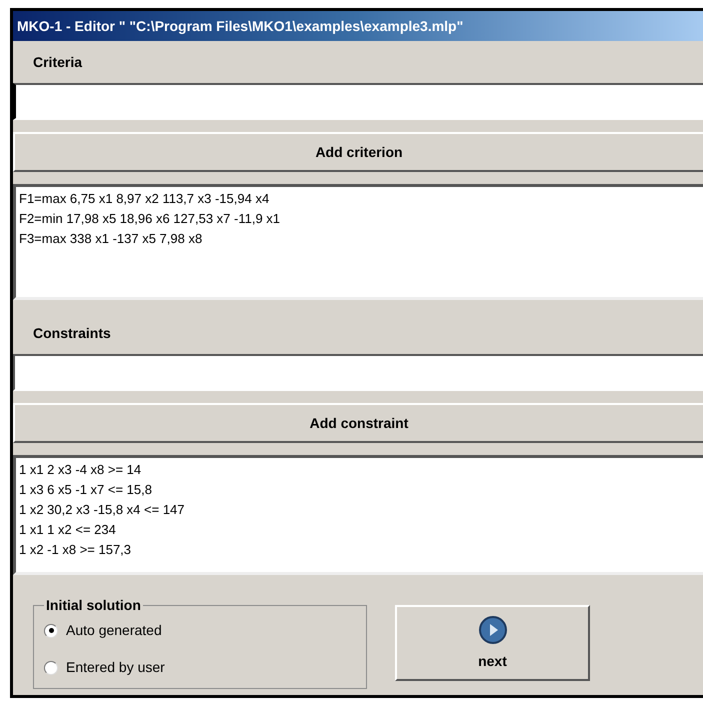  Describe the element at coordinates (75, 550) in the screenshot. I see `list-item: 1 x2 -1 x8 >= 157,3` at that location.